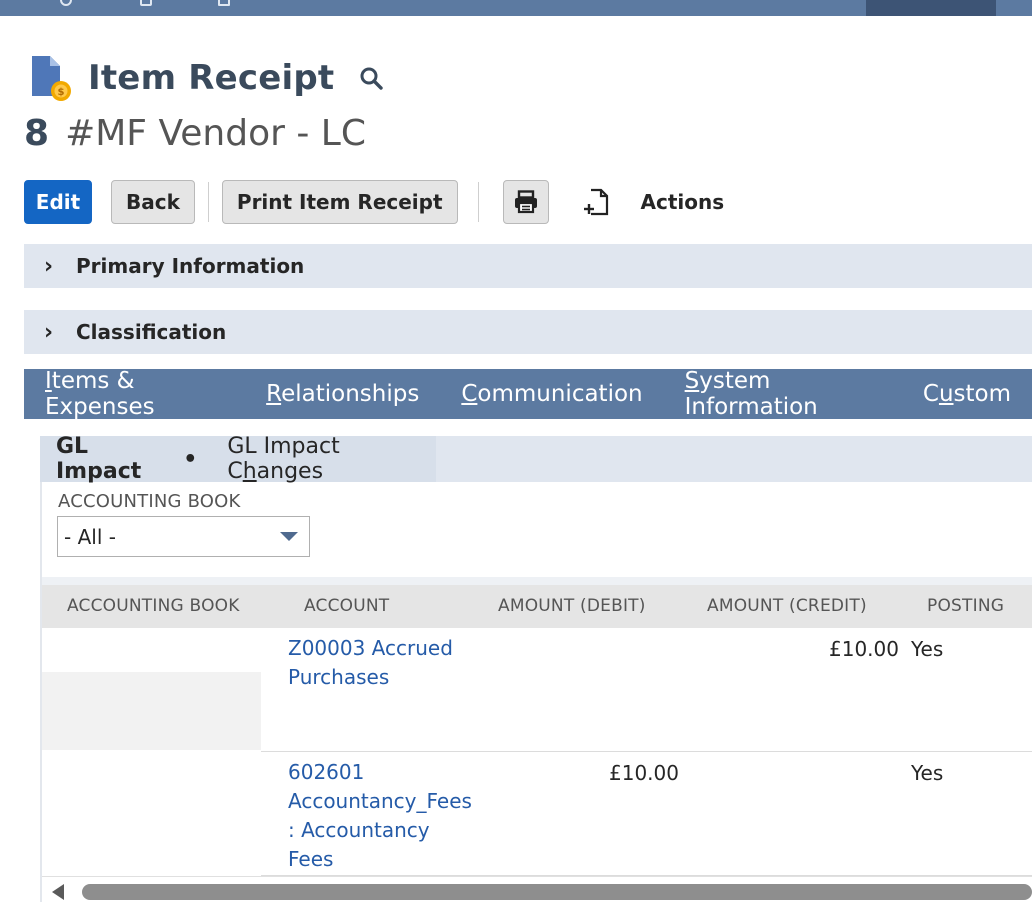  I want to click on scroll-left-icon, so click(58, 892).